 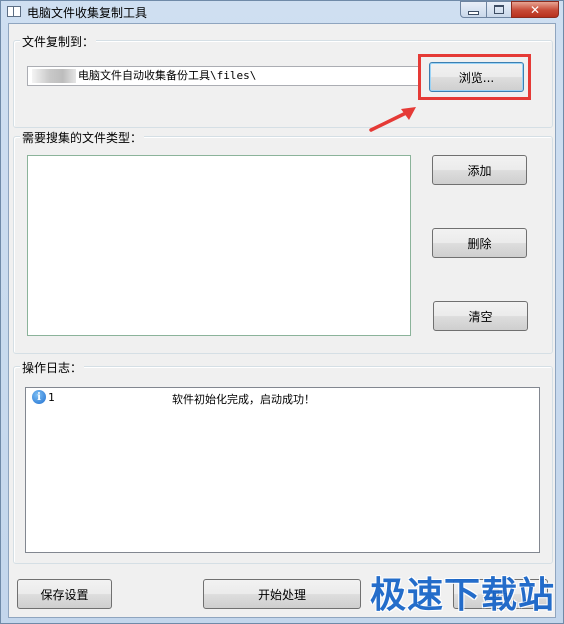 I want to click on copy-to-label: 文件复制到：, so click(x=58, y=41).